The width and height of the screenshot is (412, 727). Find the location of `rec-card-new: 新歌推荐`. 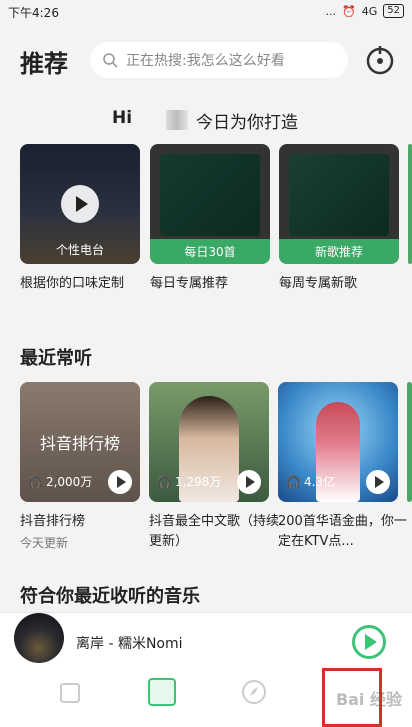

rec-card-new: 新歌推荐 is located at coordinates (339, 204).